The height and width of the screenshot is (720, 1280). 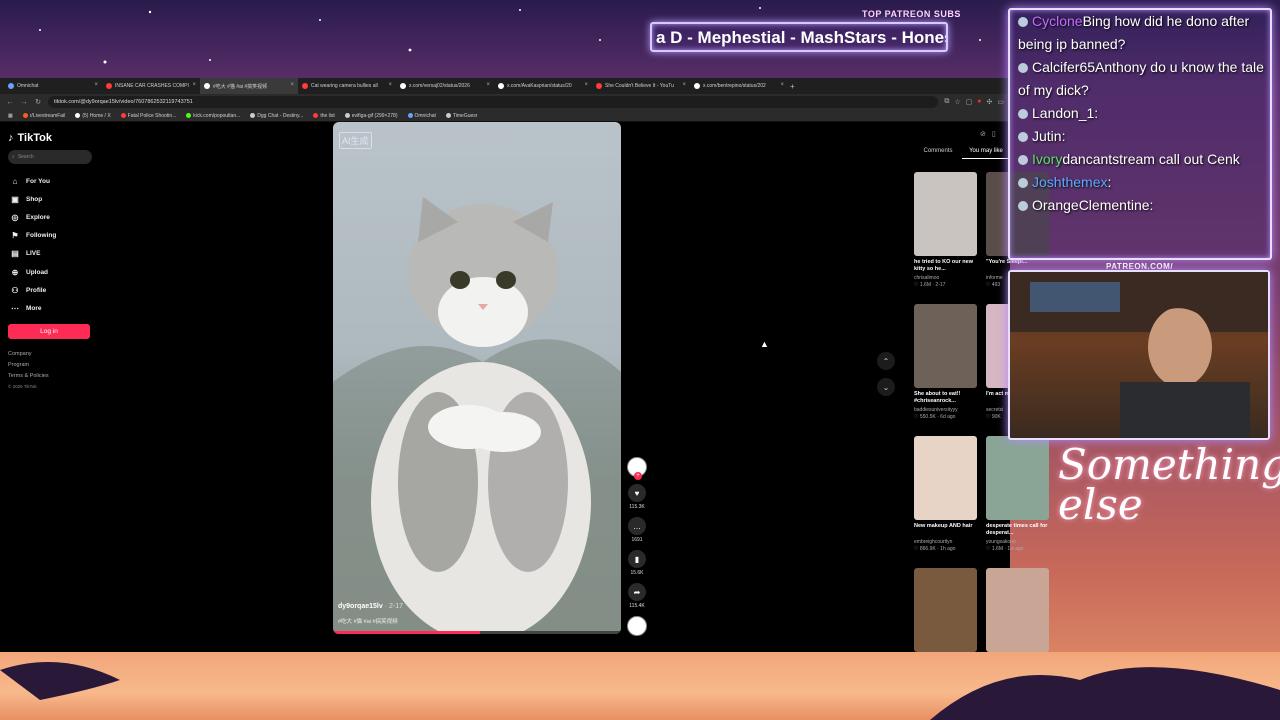 I want to click on video-author: dy9orqae15lv · 2-17, so click(x=370, y=606).